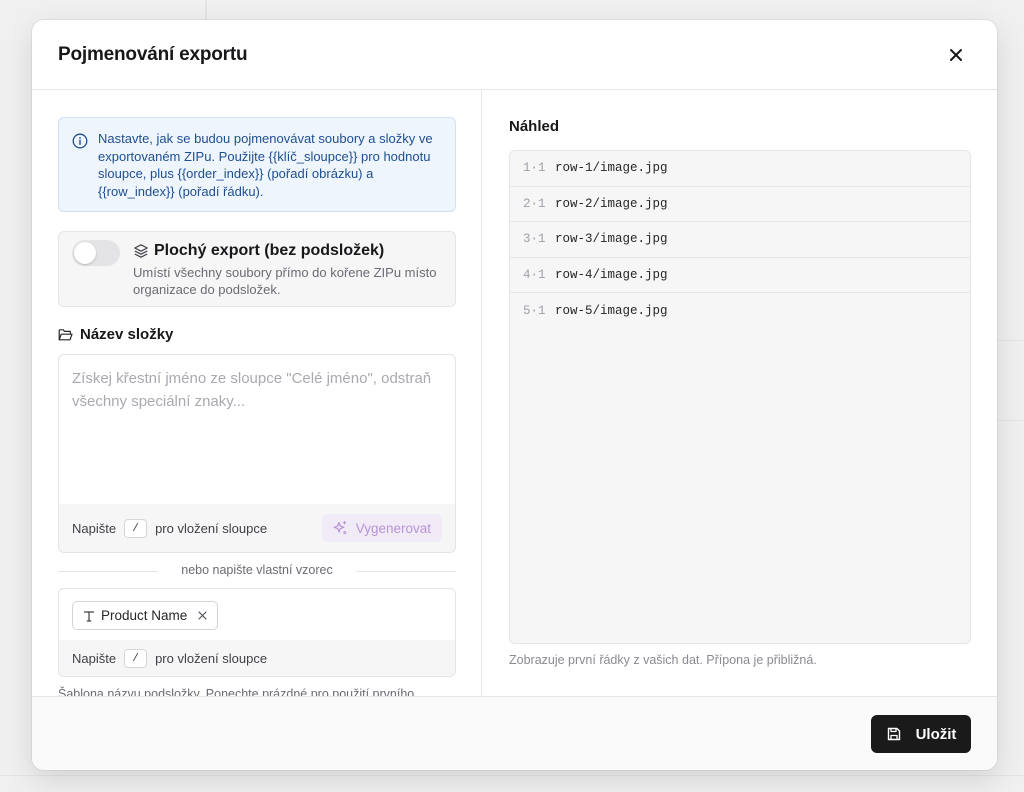 Image resolution: width=1024 pixels, height=792 pixels. Describe the element at coordinates (534, 203) in the screenshot. I see `preview-line-number: 2·1` at that location.